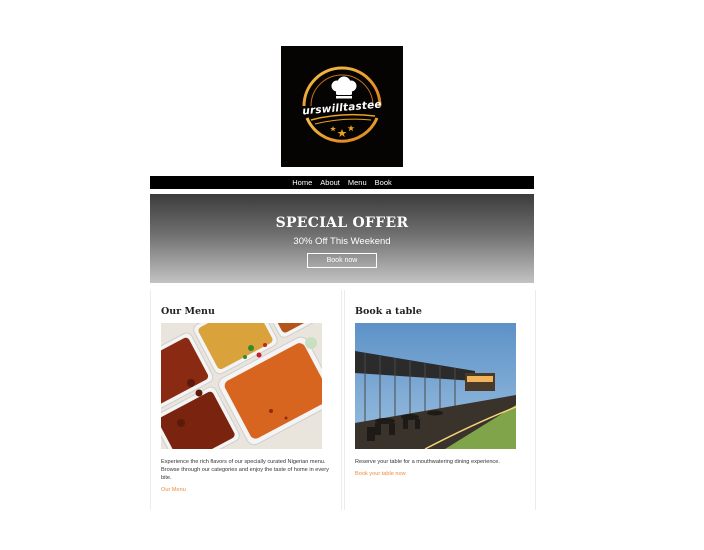 Image resolution: width=704 pixels, height=550 pixels. I want to click on main-nav: Home About Menu Book, so click(342, 182).